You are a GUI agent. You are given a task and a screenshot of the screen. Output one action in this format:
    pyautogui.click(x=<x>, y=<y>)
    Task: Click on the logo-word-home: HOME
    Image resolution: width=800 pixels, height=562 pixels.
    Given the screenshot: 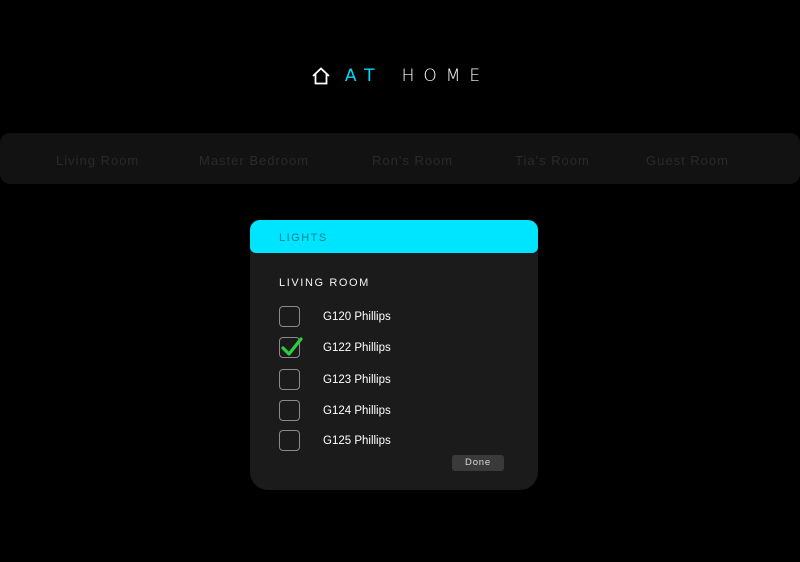 What is the action you would take?
    pyautogui.click(x=445, y=76)
    